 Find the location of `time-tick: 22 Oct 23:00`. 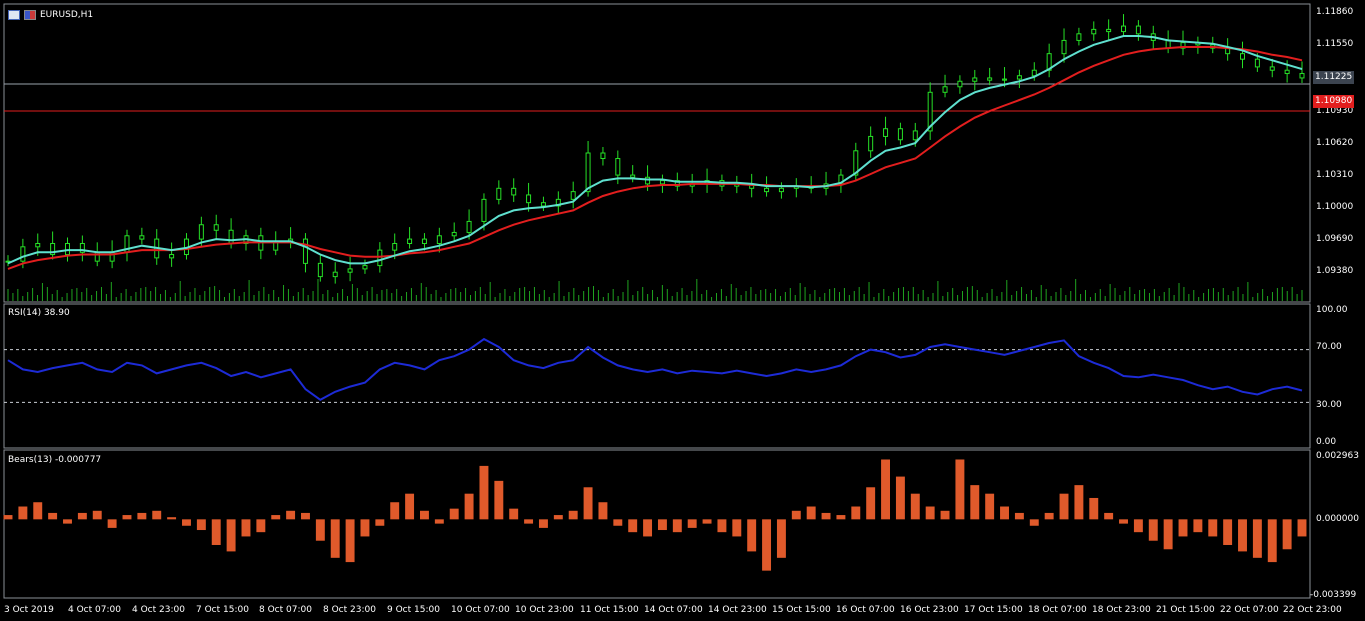

time-tick: 22 Oct 23:00 is located at coordinates (1312, 610).